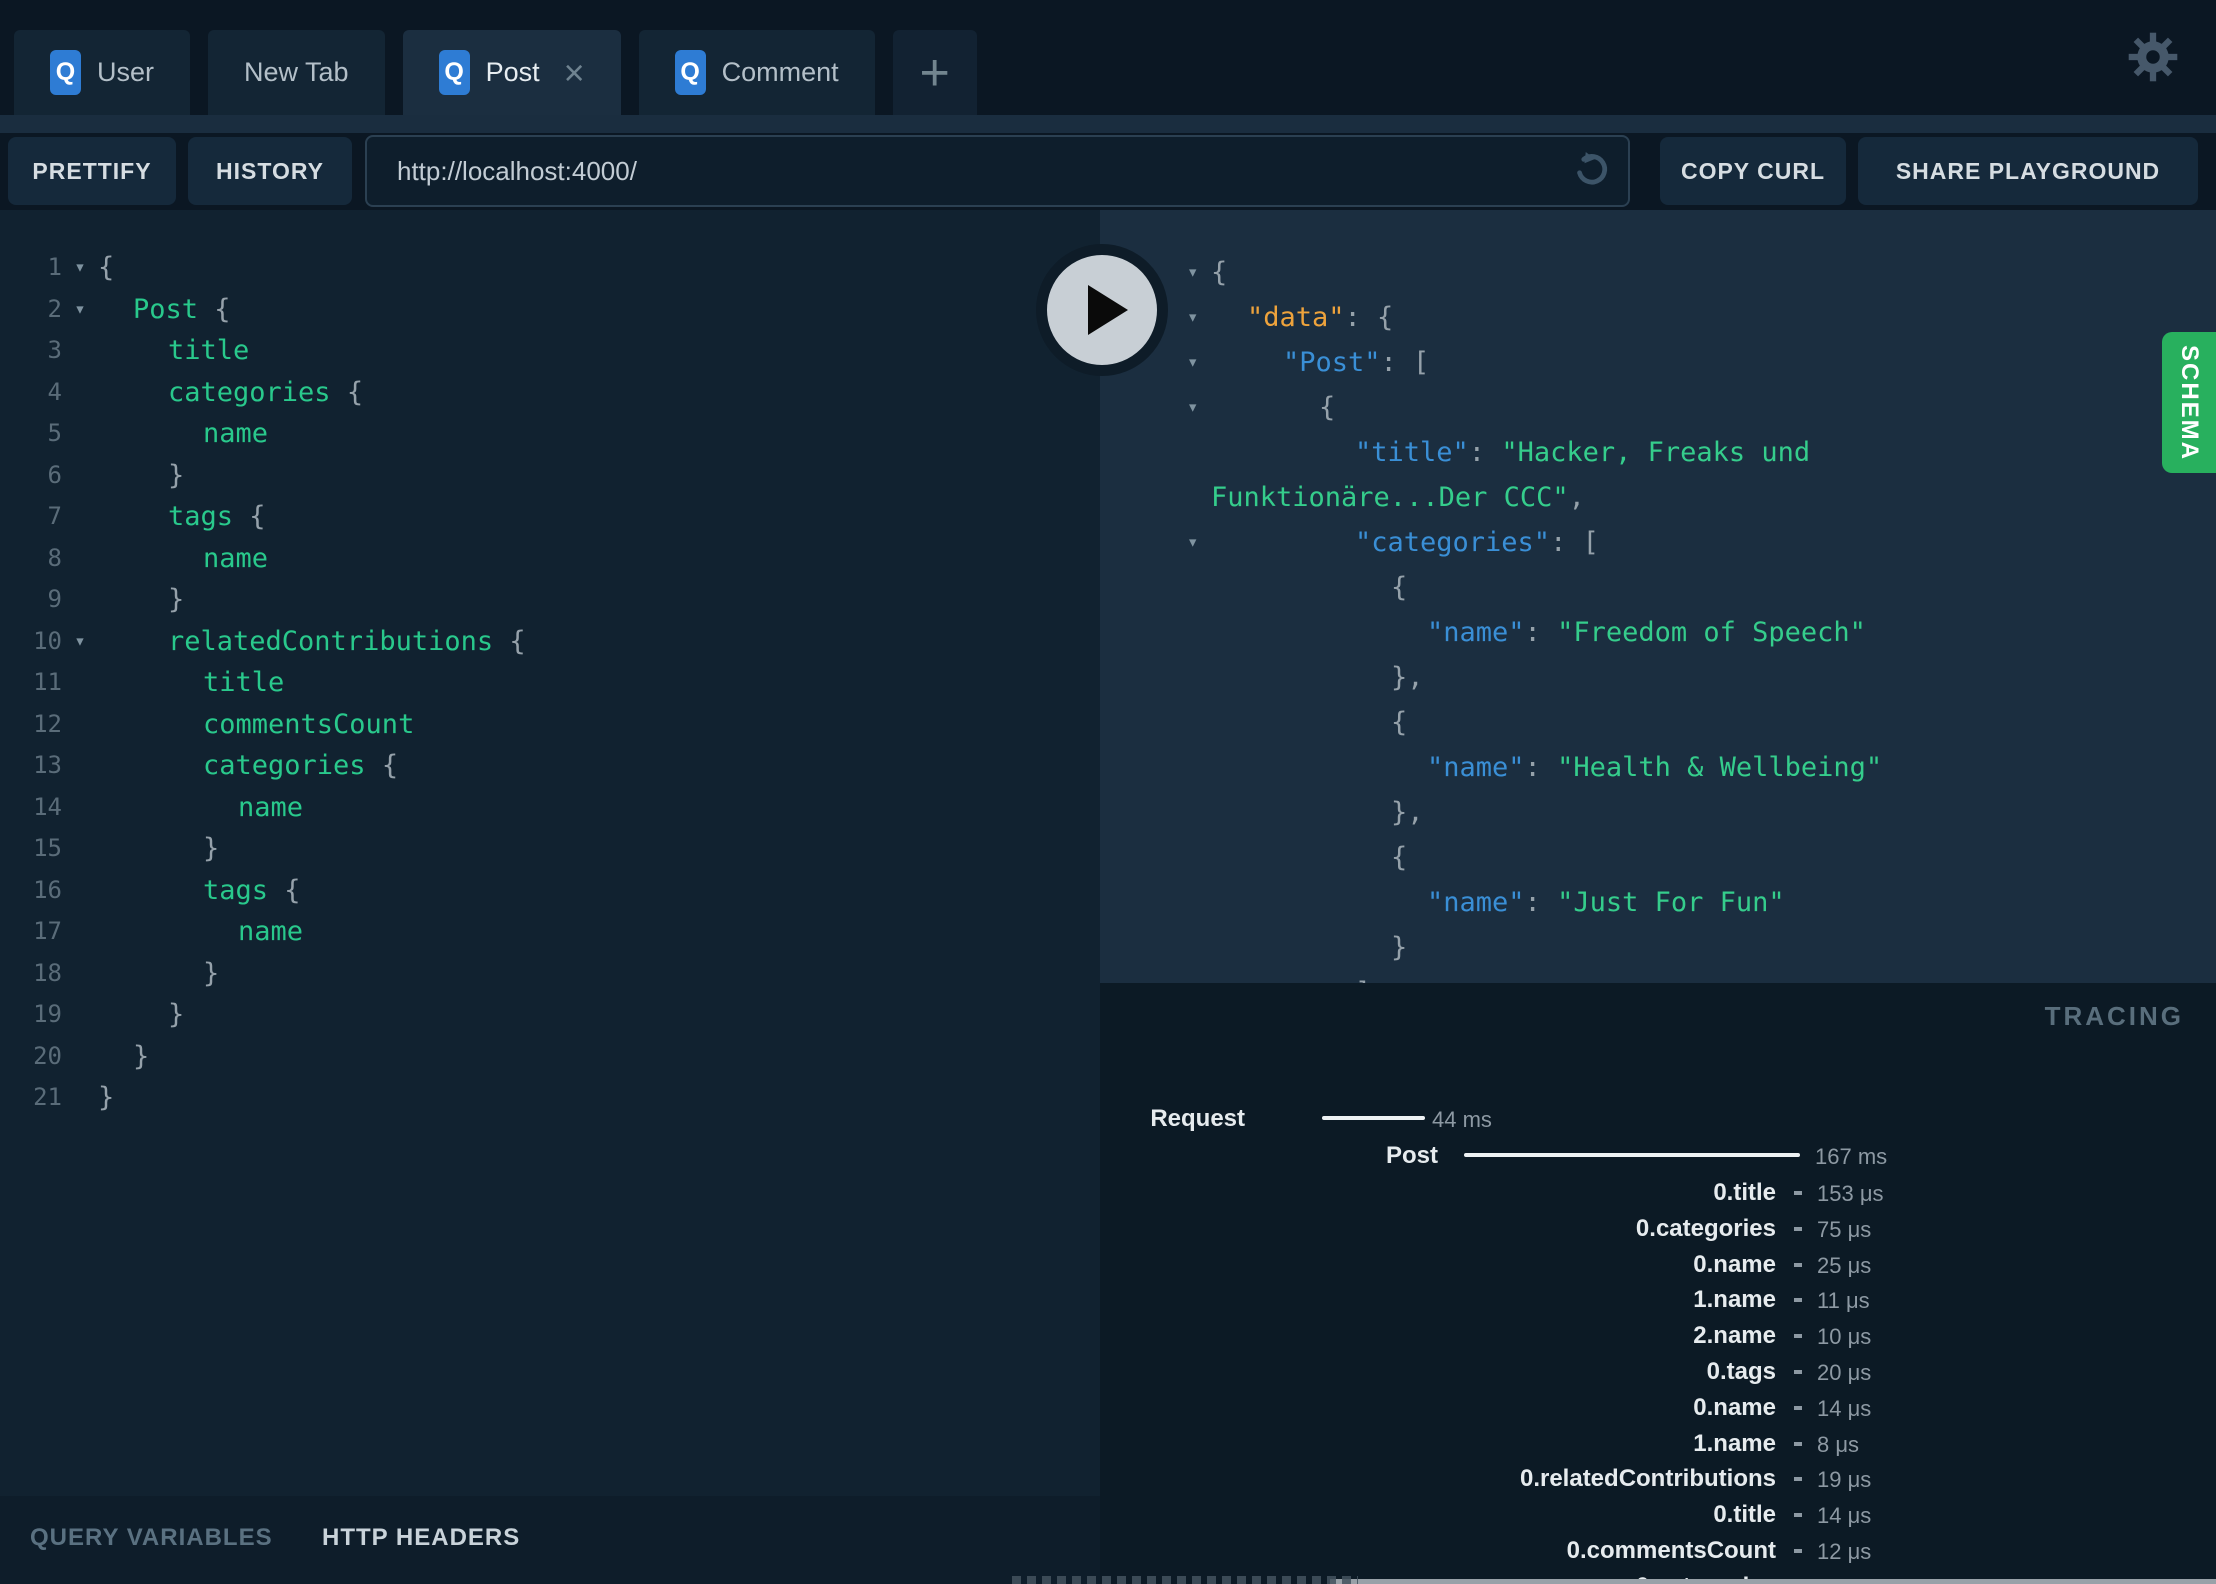 The image size is (2216, 1584). I want to click on editor-line: 17 name, so click(550, 932).